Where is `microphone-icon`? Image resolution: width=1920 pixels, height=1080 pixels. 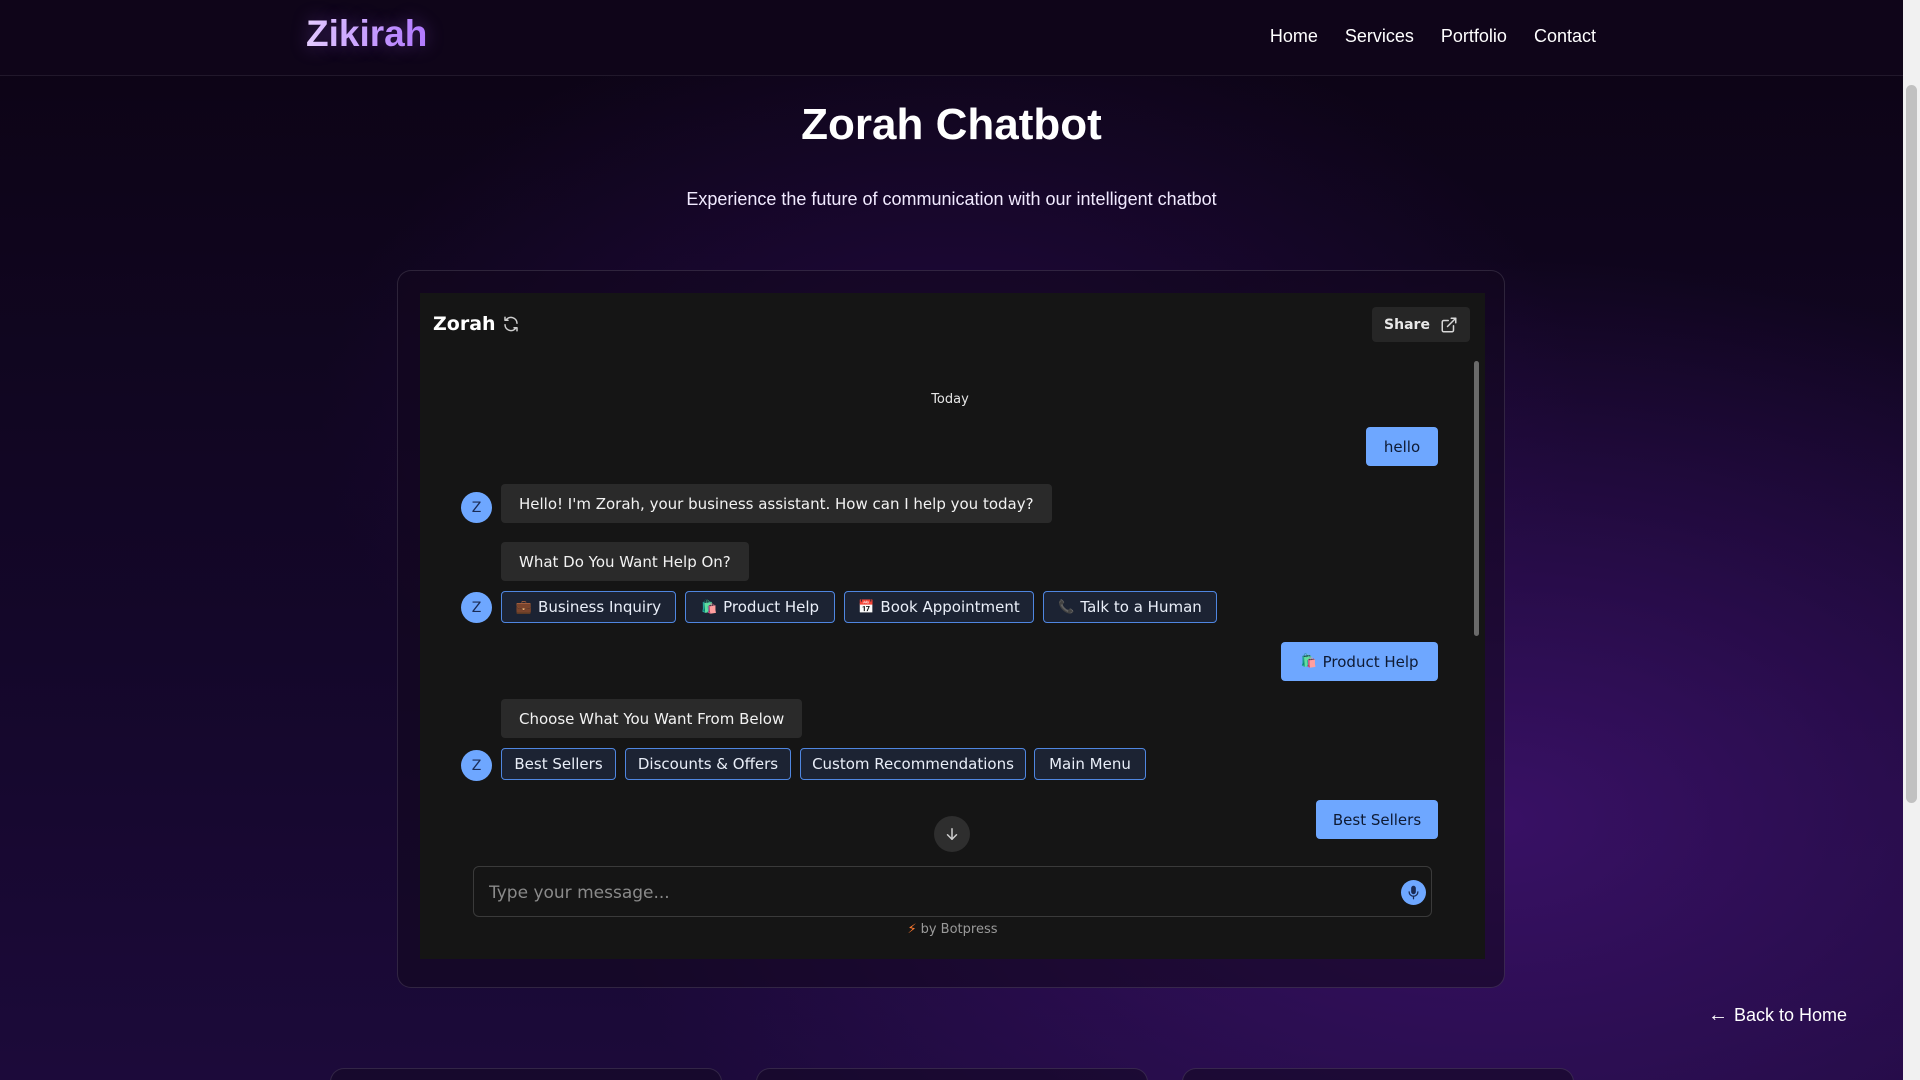 microphone-icon is located at coordinates (1413, 892).